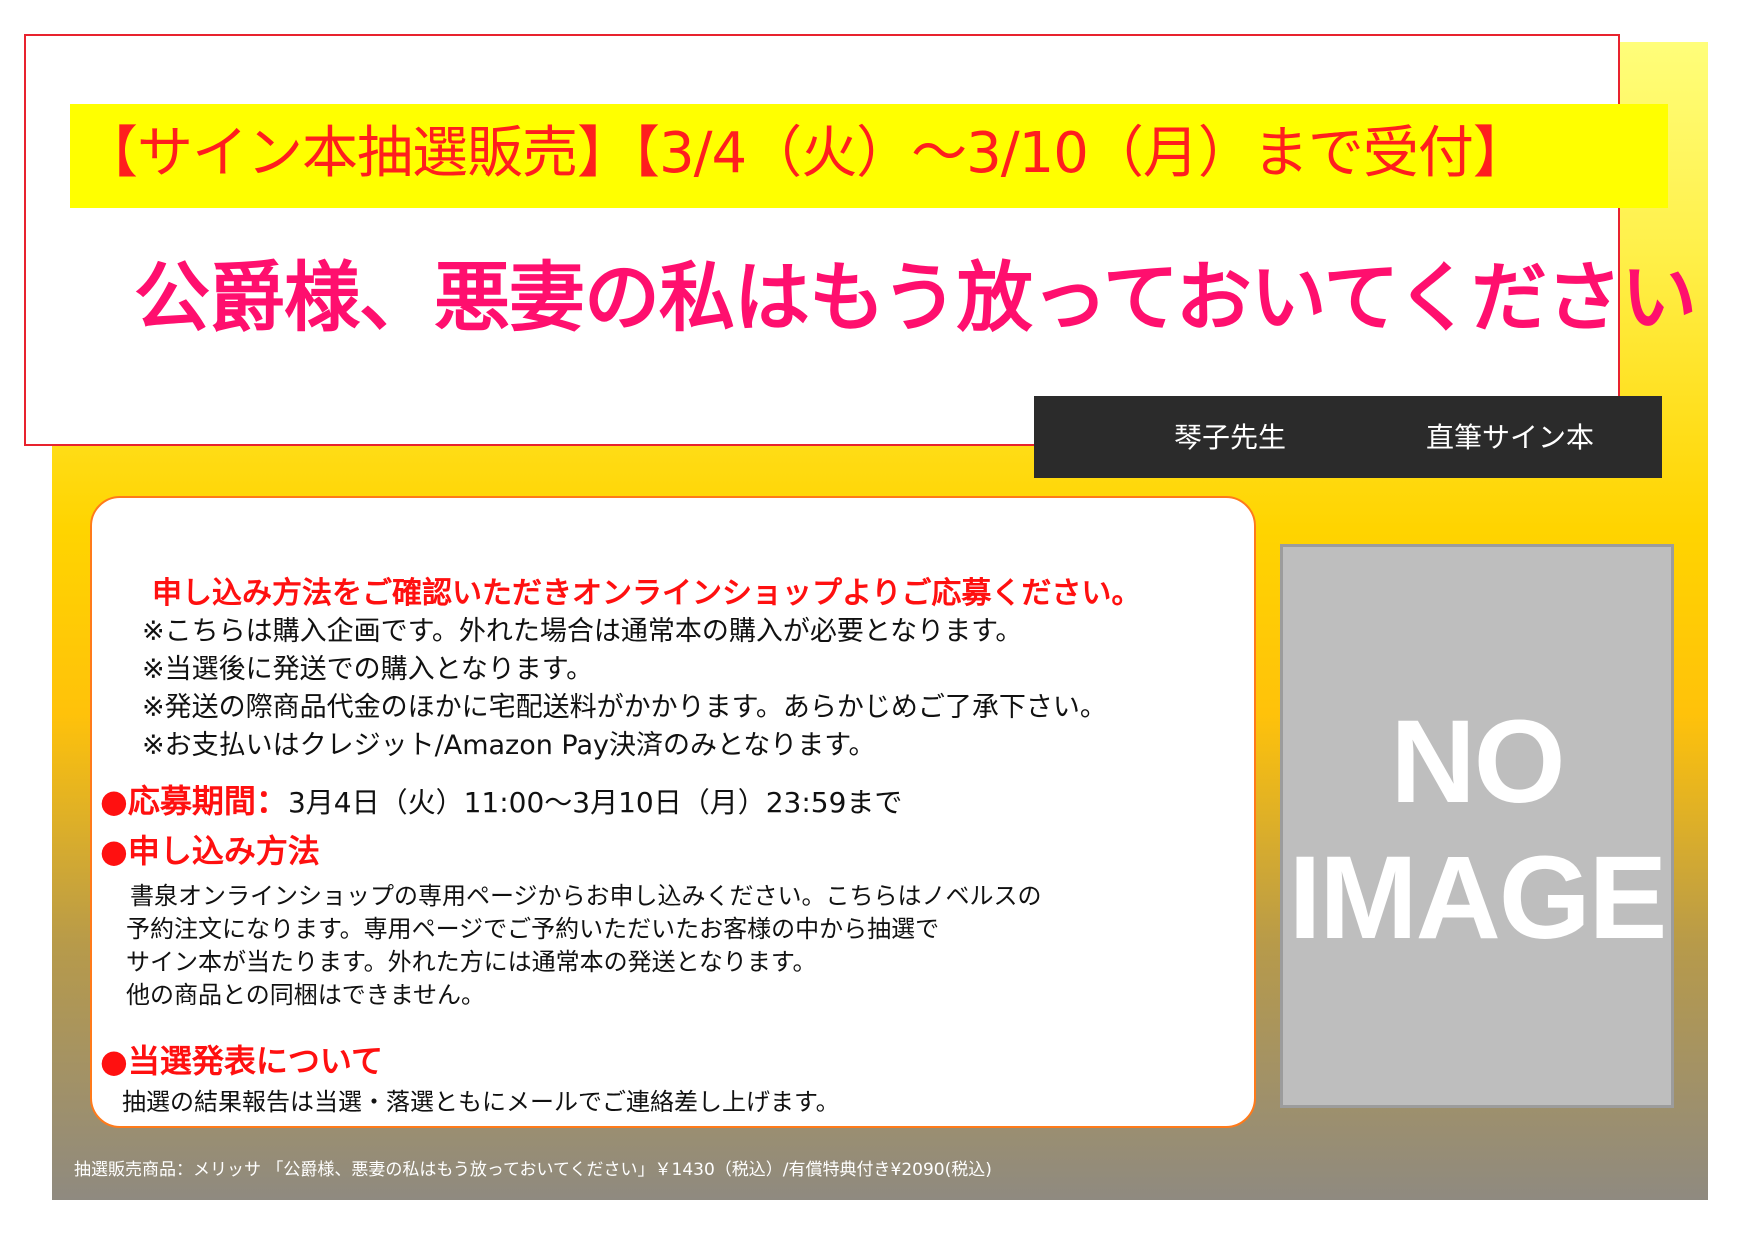 The height and width of the screenshot is (1240, 1754). I want to click on signed-book-label: 直筆サイン本, so click(1510, 437).